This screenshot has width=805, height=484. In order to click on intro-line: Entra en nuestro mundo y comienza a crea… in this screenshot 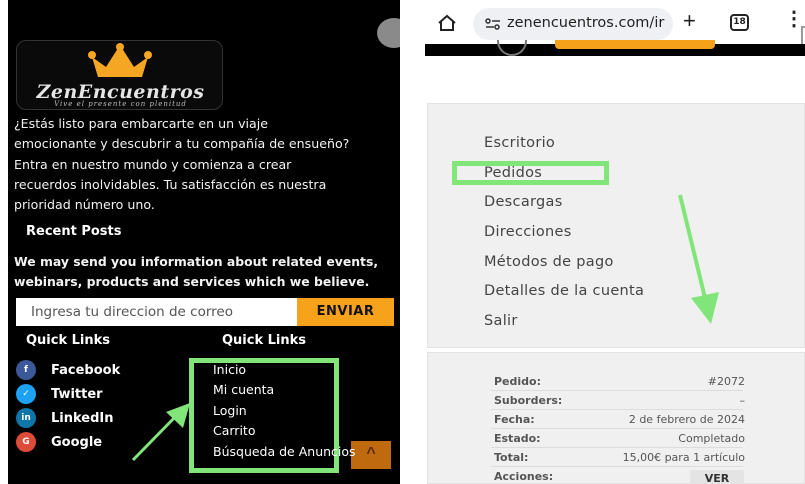, I will do `click(153, 164)`.